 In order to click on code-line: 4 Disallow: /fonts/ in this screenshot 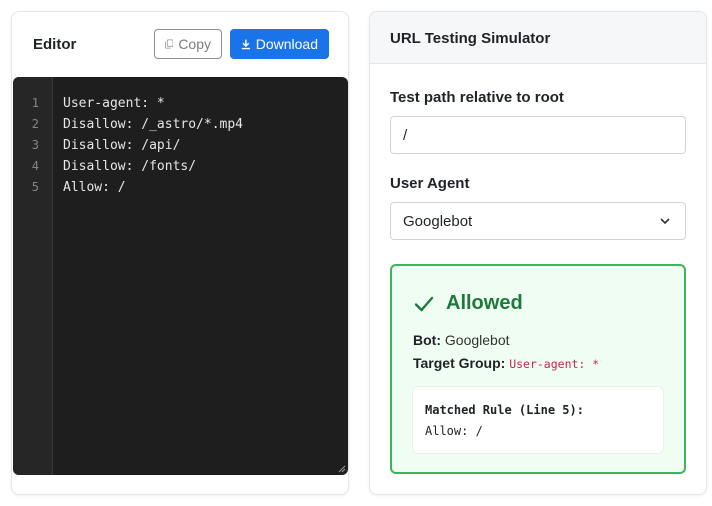, I will do `click(180, 166)`.